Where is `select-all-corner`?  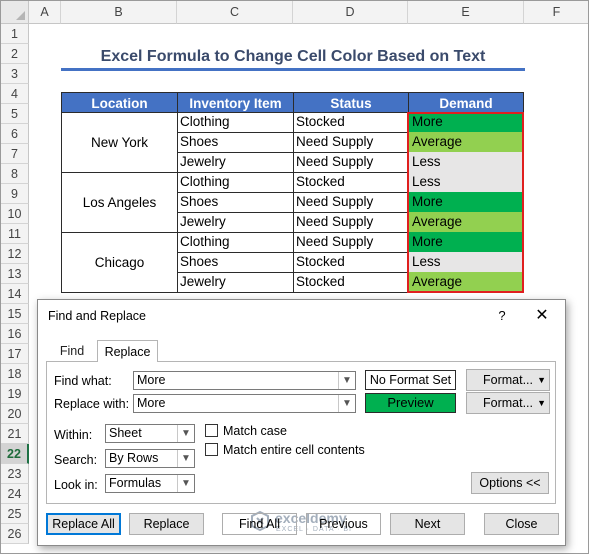
select-all-corner is located at coordinates (15, 12).